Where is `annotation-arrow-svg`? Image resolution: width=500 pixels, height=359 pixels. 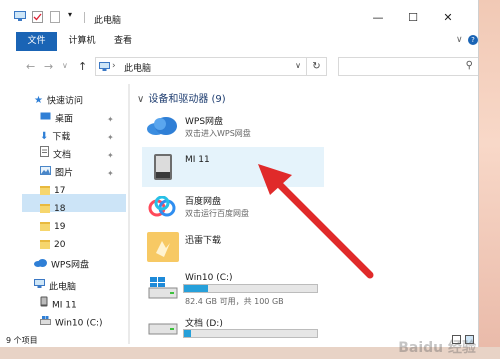 annotation-arrow-svg is located at coordinates (316, 221).